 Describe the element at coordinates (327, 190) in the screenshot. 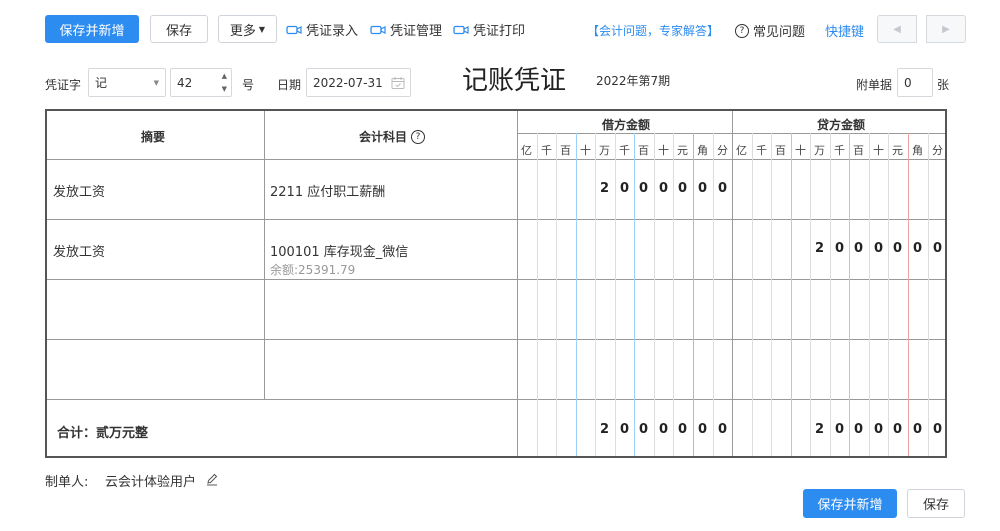

I see `entry-account-cell: 2211 应付职工薪酬` at that location.